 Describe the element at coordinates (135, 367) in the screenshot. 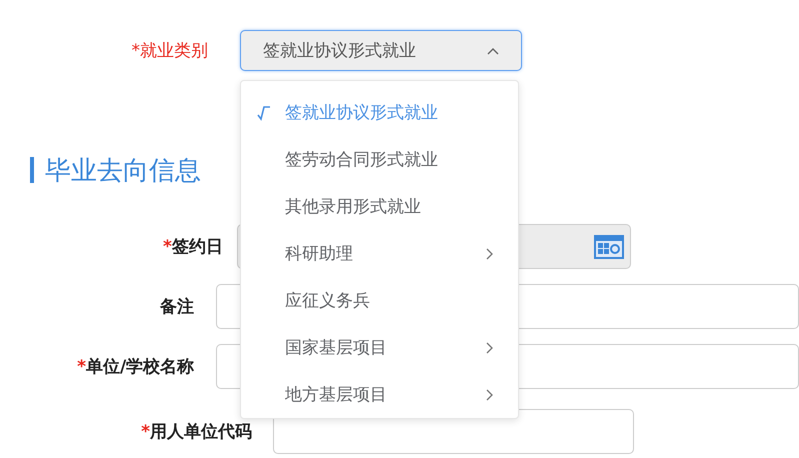

I see `field-label: *单位/学校名称` at that location.